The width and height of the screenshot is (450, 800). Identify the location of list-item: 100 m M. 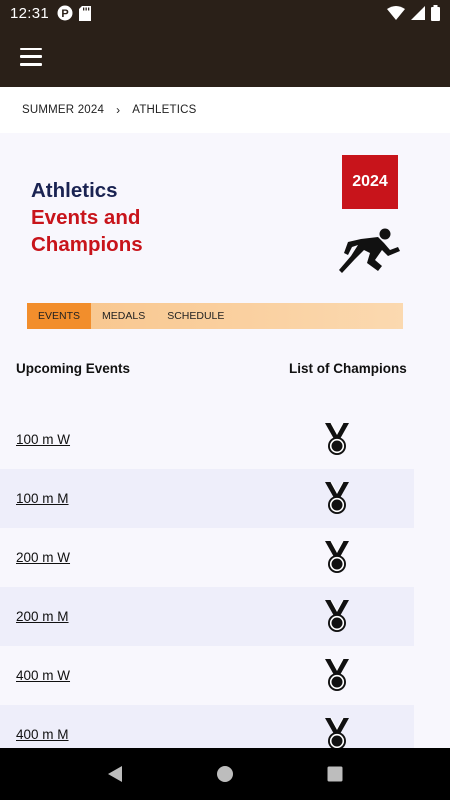
(207, 498).